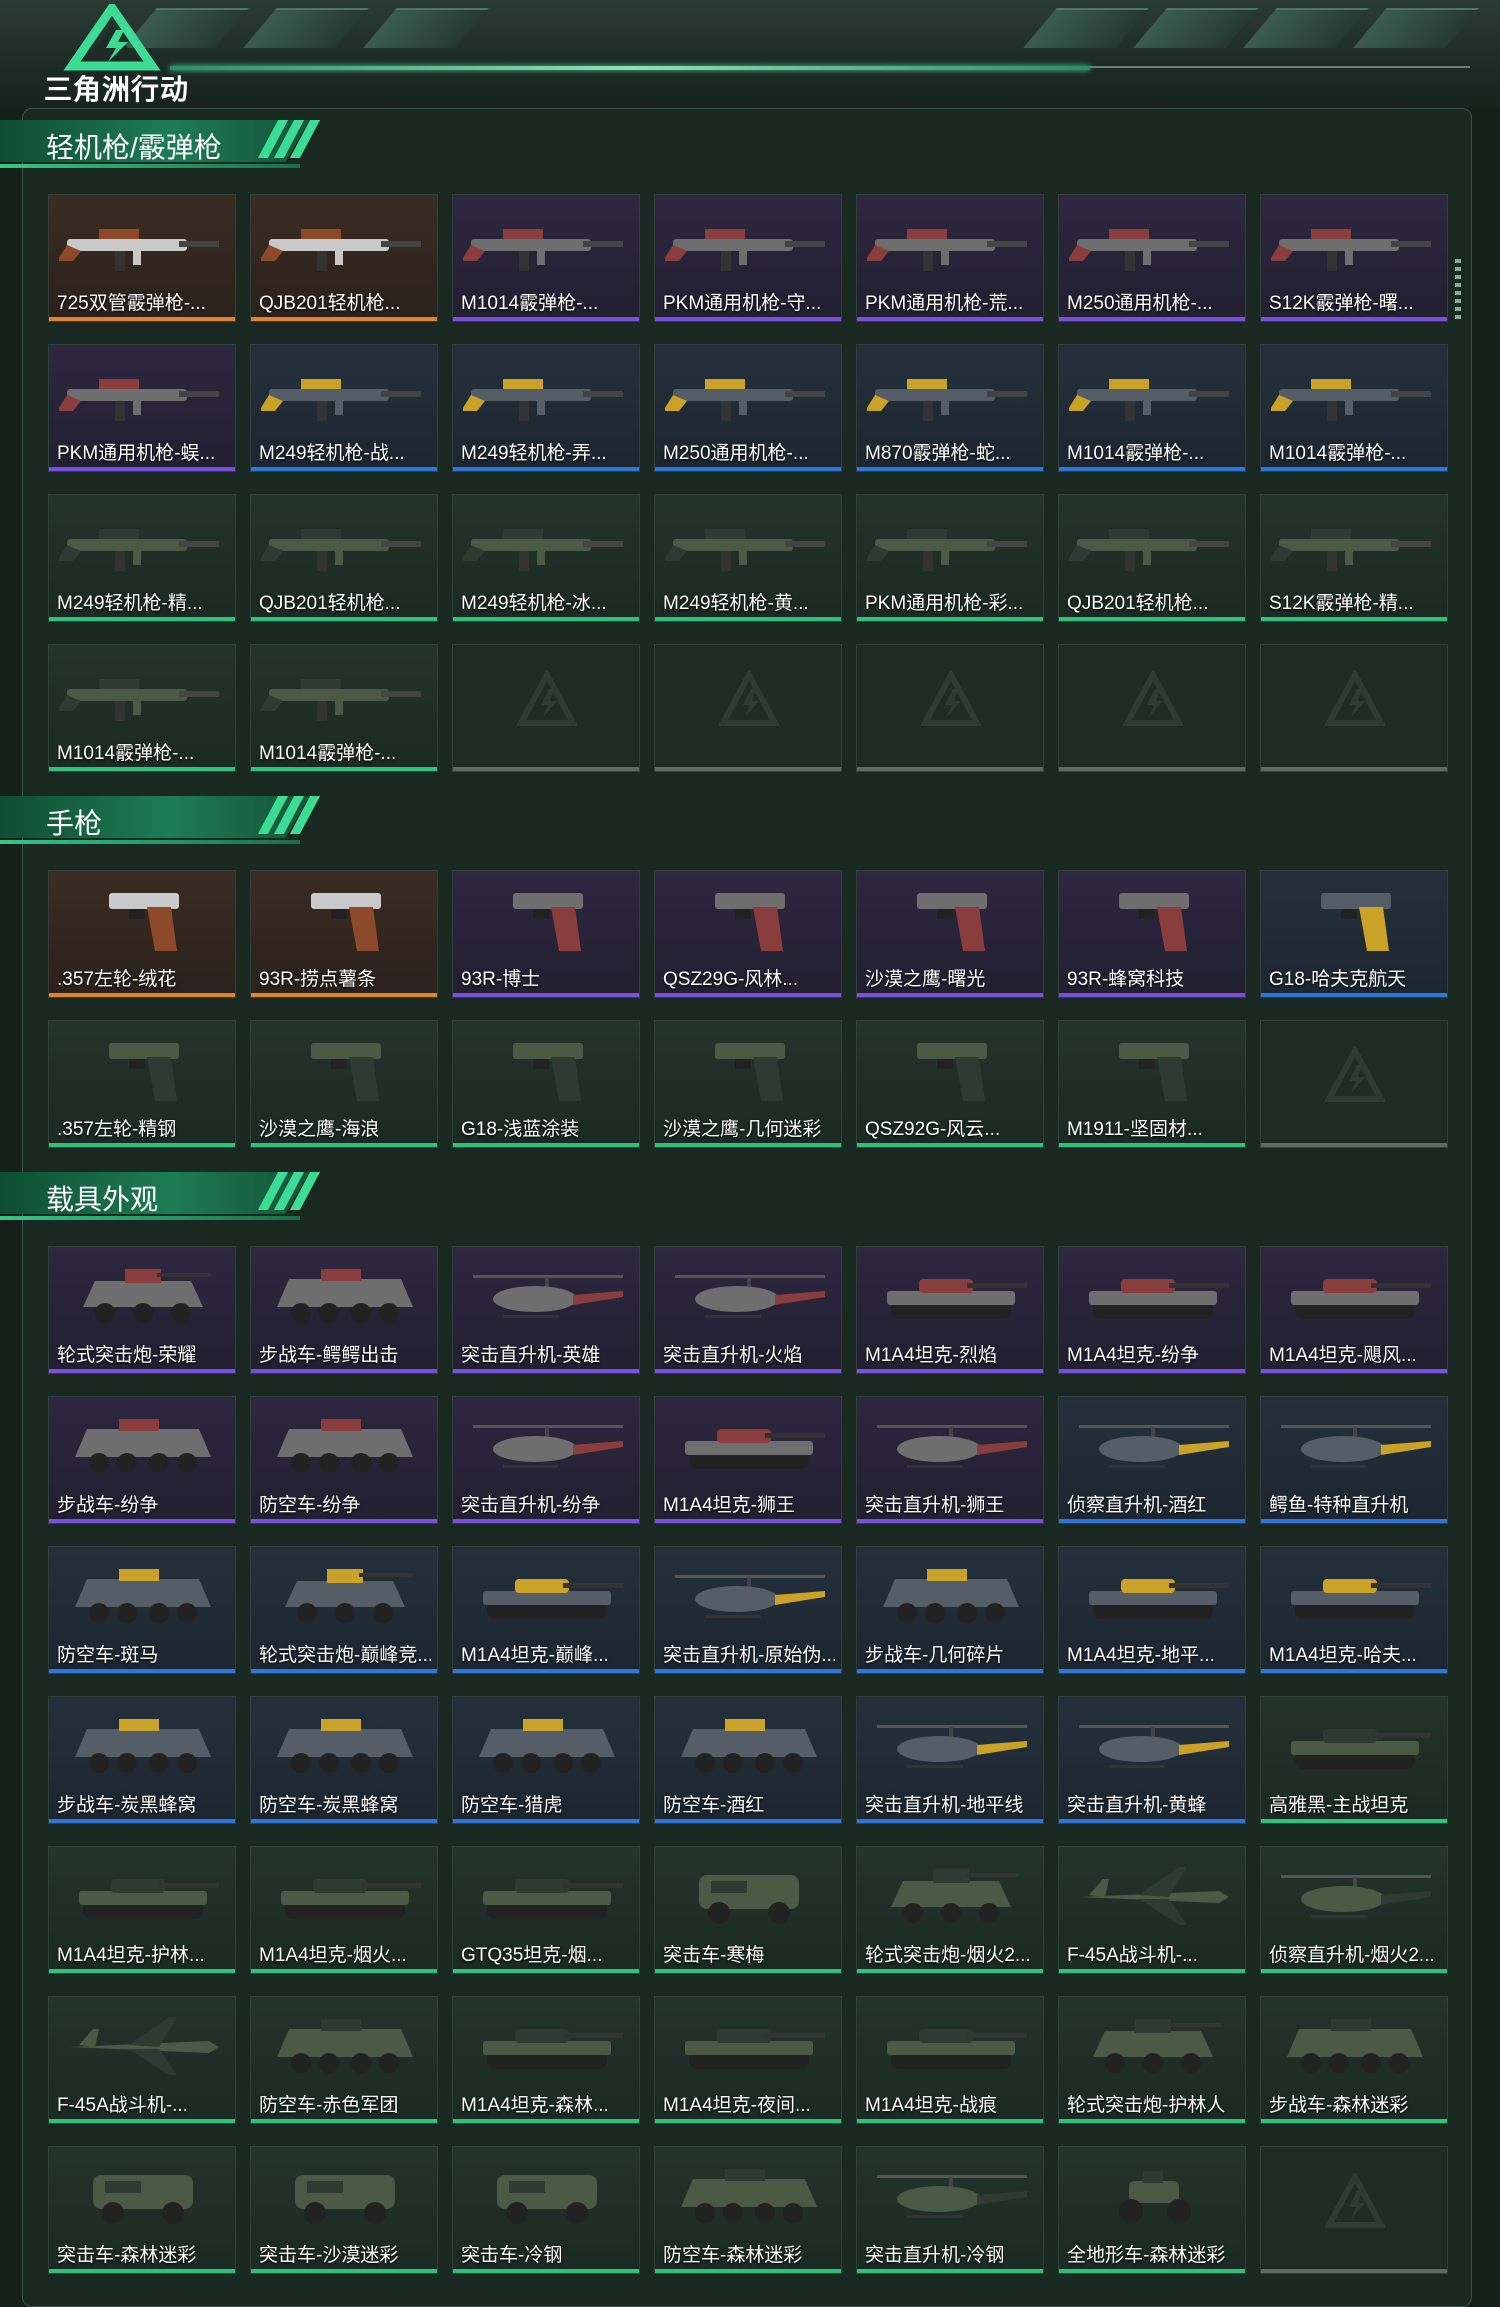  I want to click on item-card: 突击直升机-冷钢, so click(950, 2210).